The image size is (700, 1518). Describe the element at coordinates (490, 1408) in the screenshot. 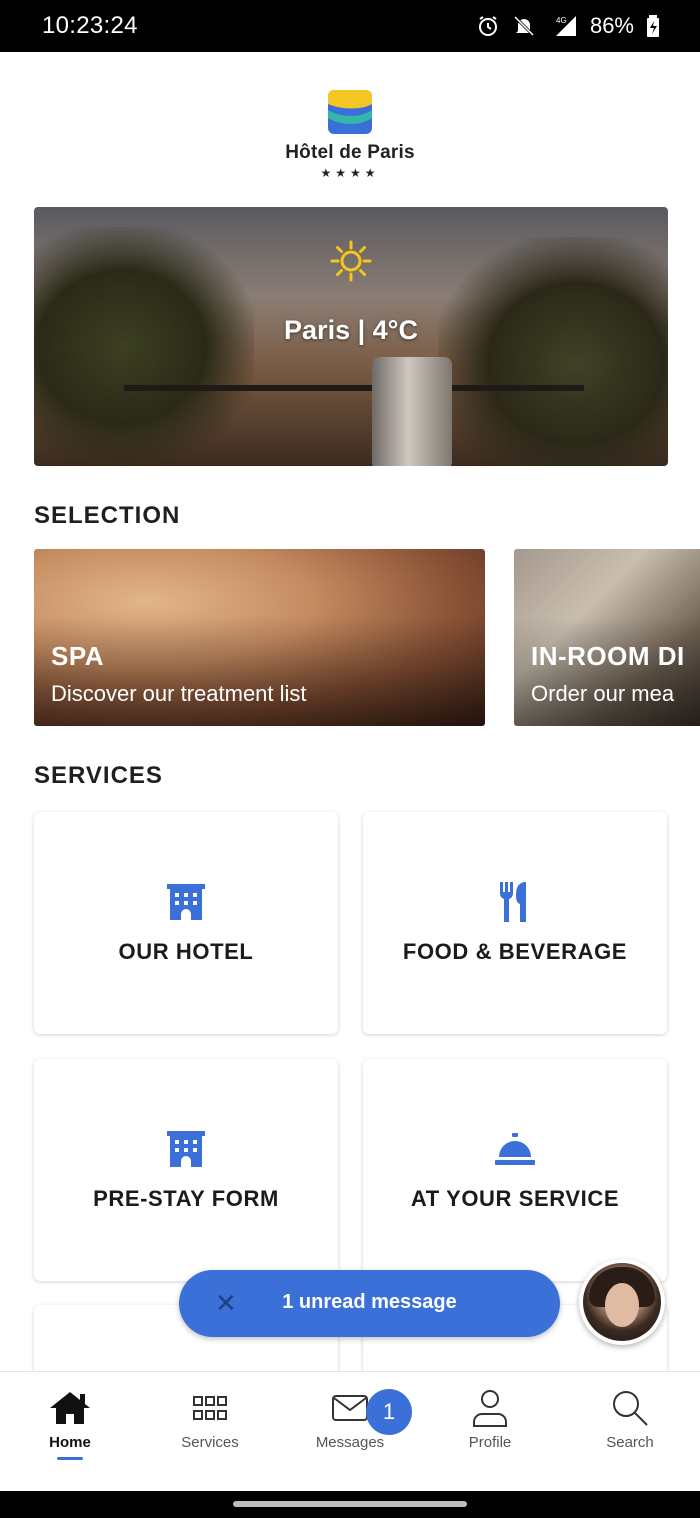

I see `user-icon` at that location.